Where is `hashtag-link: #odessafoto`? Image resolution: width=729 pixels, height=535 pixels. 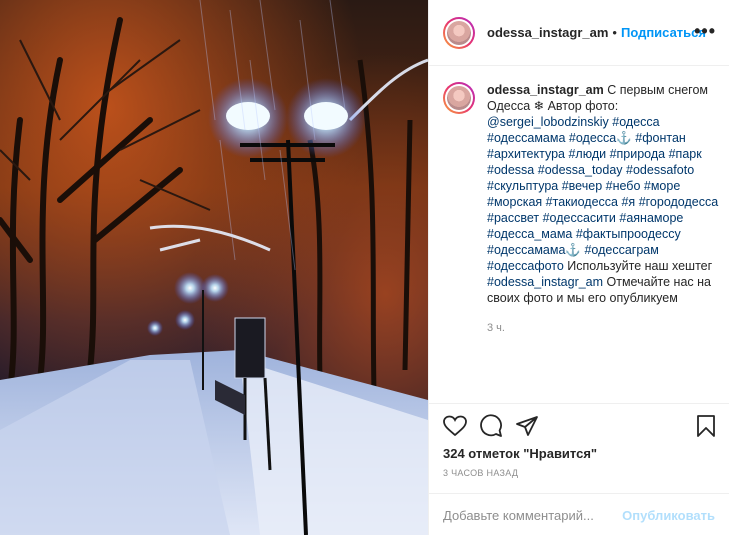
hashtag-link: #odessafoto is located at coordinates (660, 170).